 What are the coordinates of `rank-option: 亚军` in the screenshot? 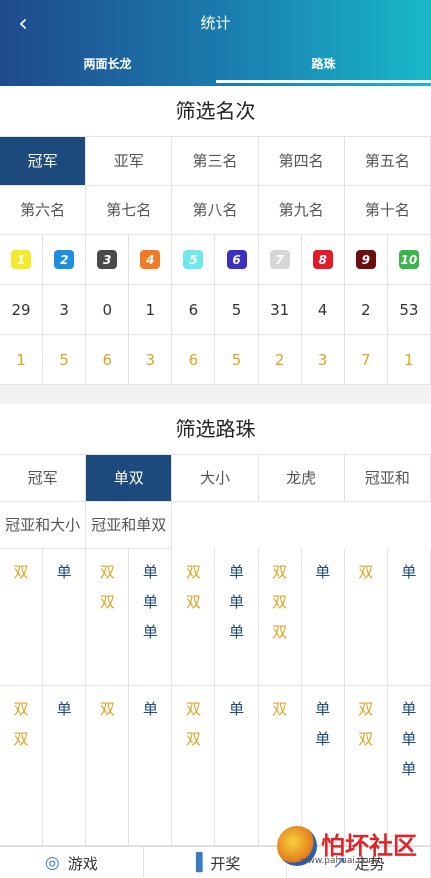 It's located at (129, 161).